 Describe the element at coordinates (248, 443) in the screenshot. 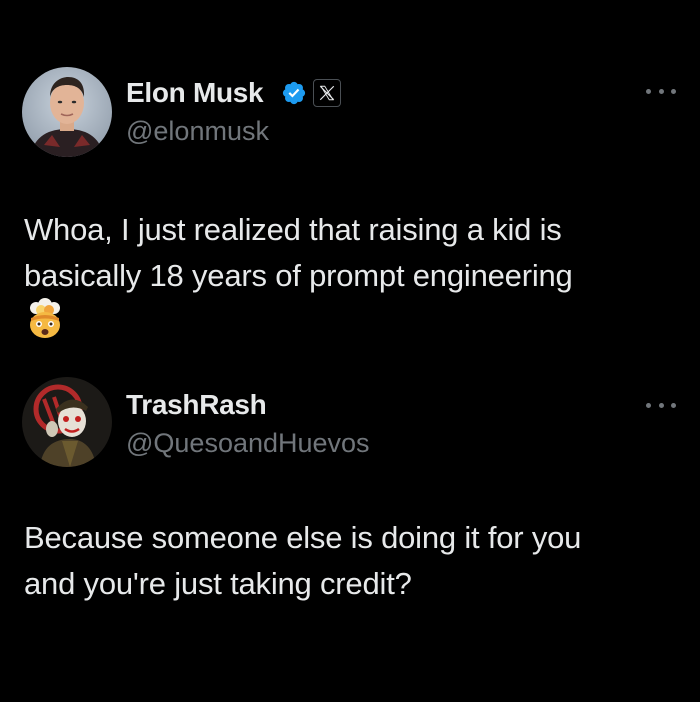

I see `user-handle: @QuesoandHuevos` at that location.